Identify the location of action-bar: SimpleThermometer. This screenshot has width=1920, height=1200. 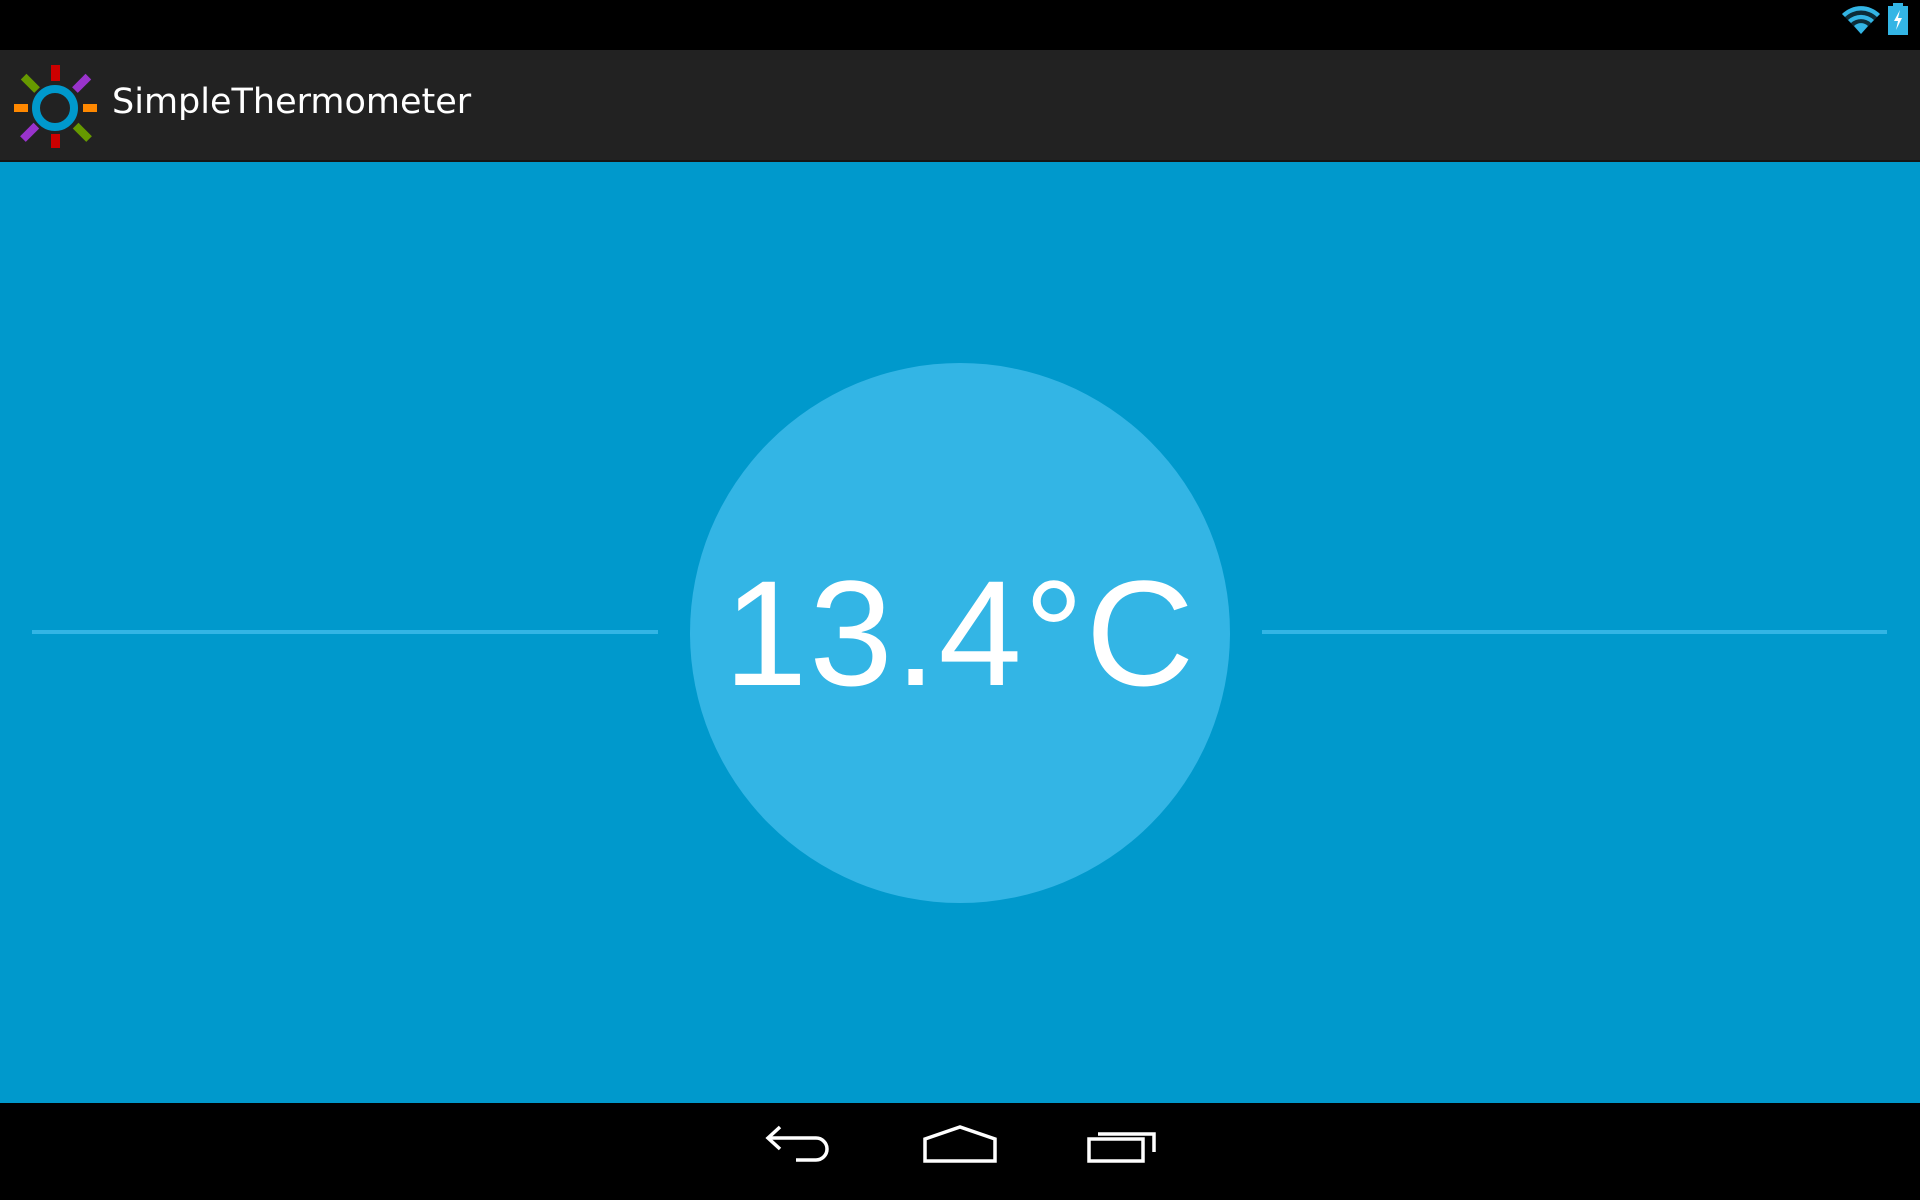
(960, 106).